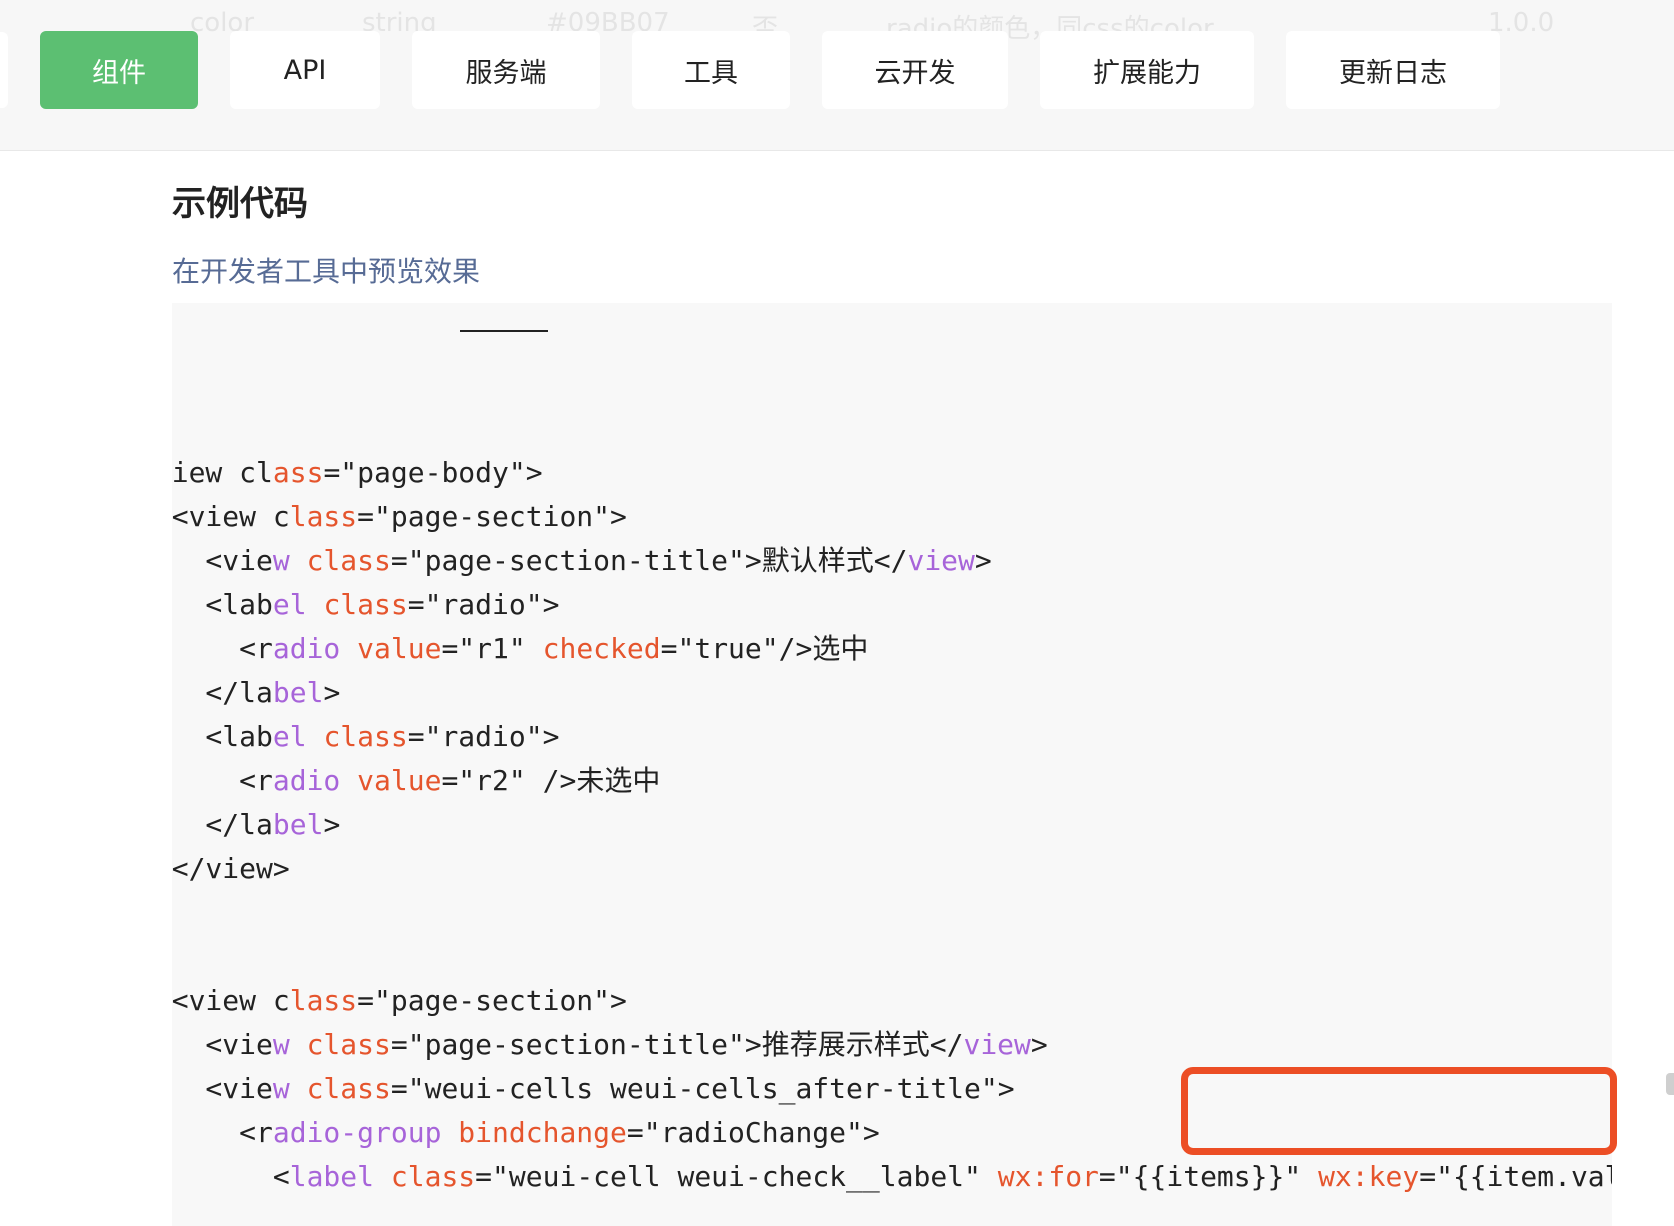 The image size is (1674, 1226). Describe the element at coordinates (1393, 70) in the screenshot. I see `tab-changelog: 更新日志` at that location.